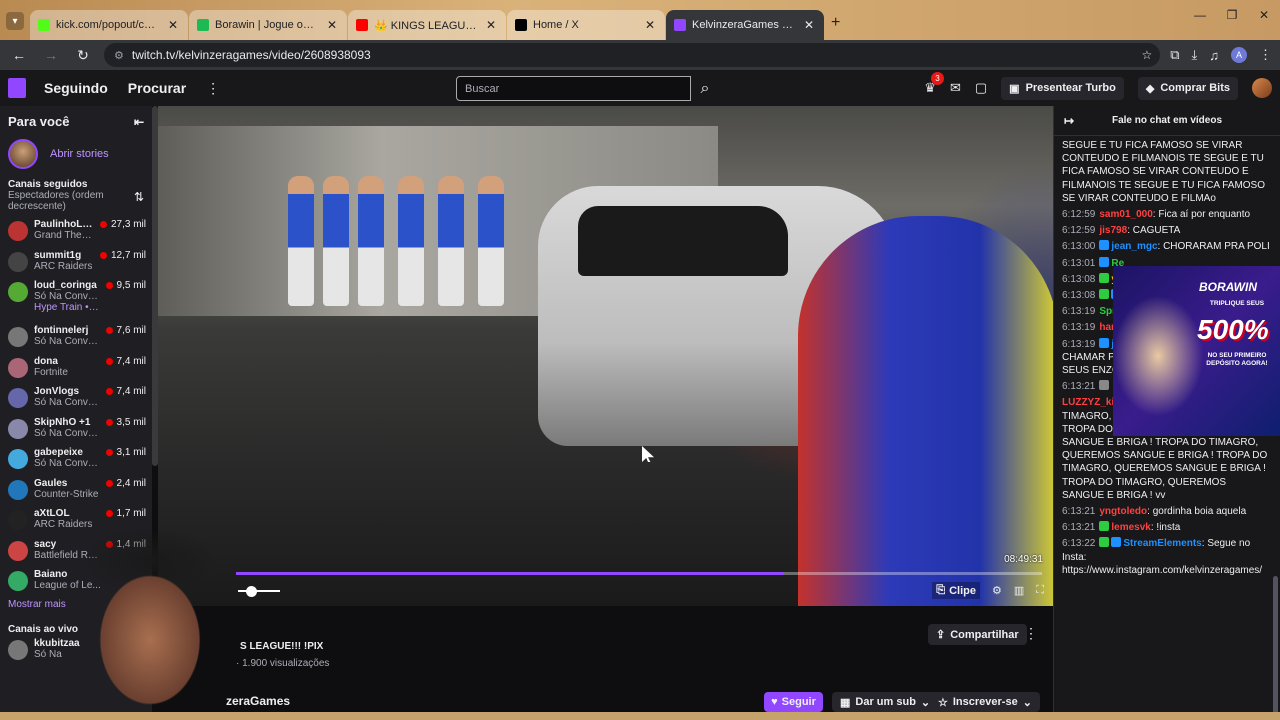 The image size is (1280, 720). Describe the element at coordinates (51, 55) in the screenshot. I see `forward-icon: →` at that location.